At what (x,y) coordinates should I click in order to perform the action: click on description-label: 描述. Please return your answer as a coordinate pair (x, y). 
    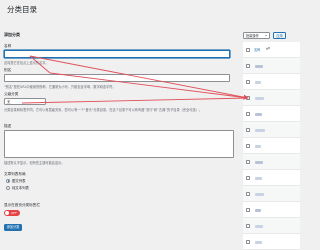
    Looking at the image, I should click on (8, 126).